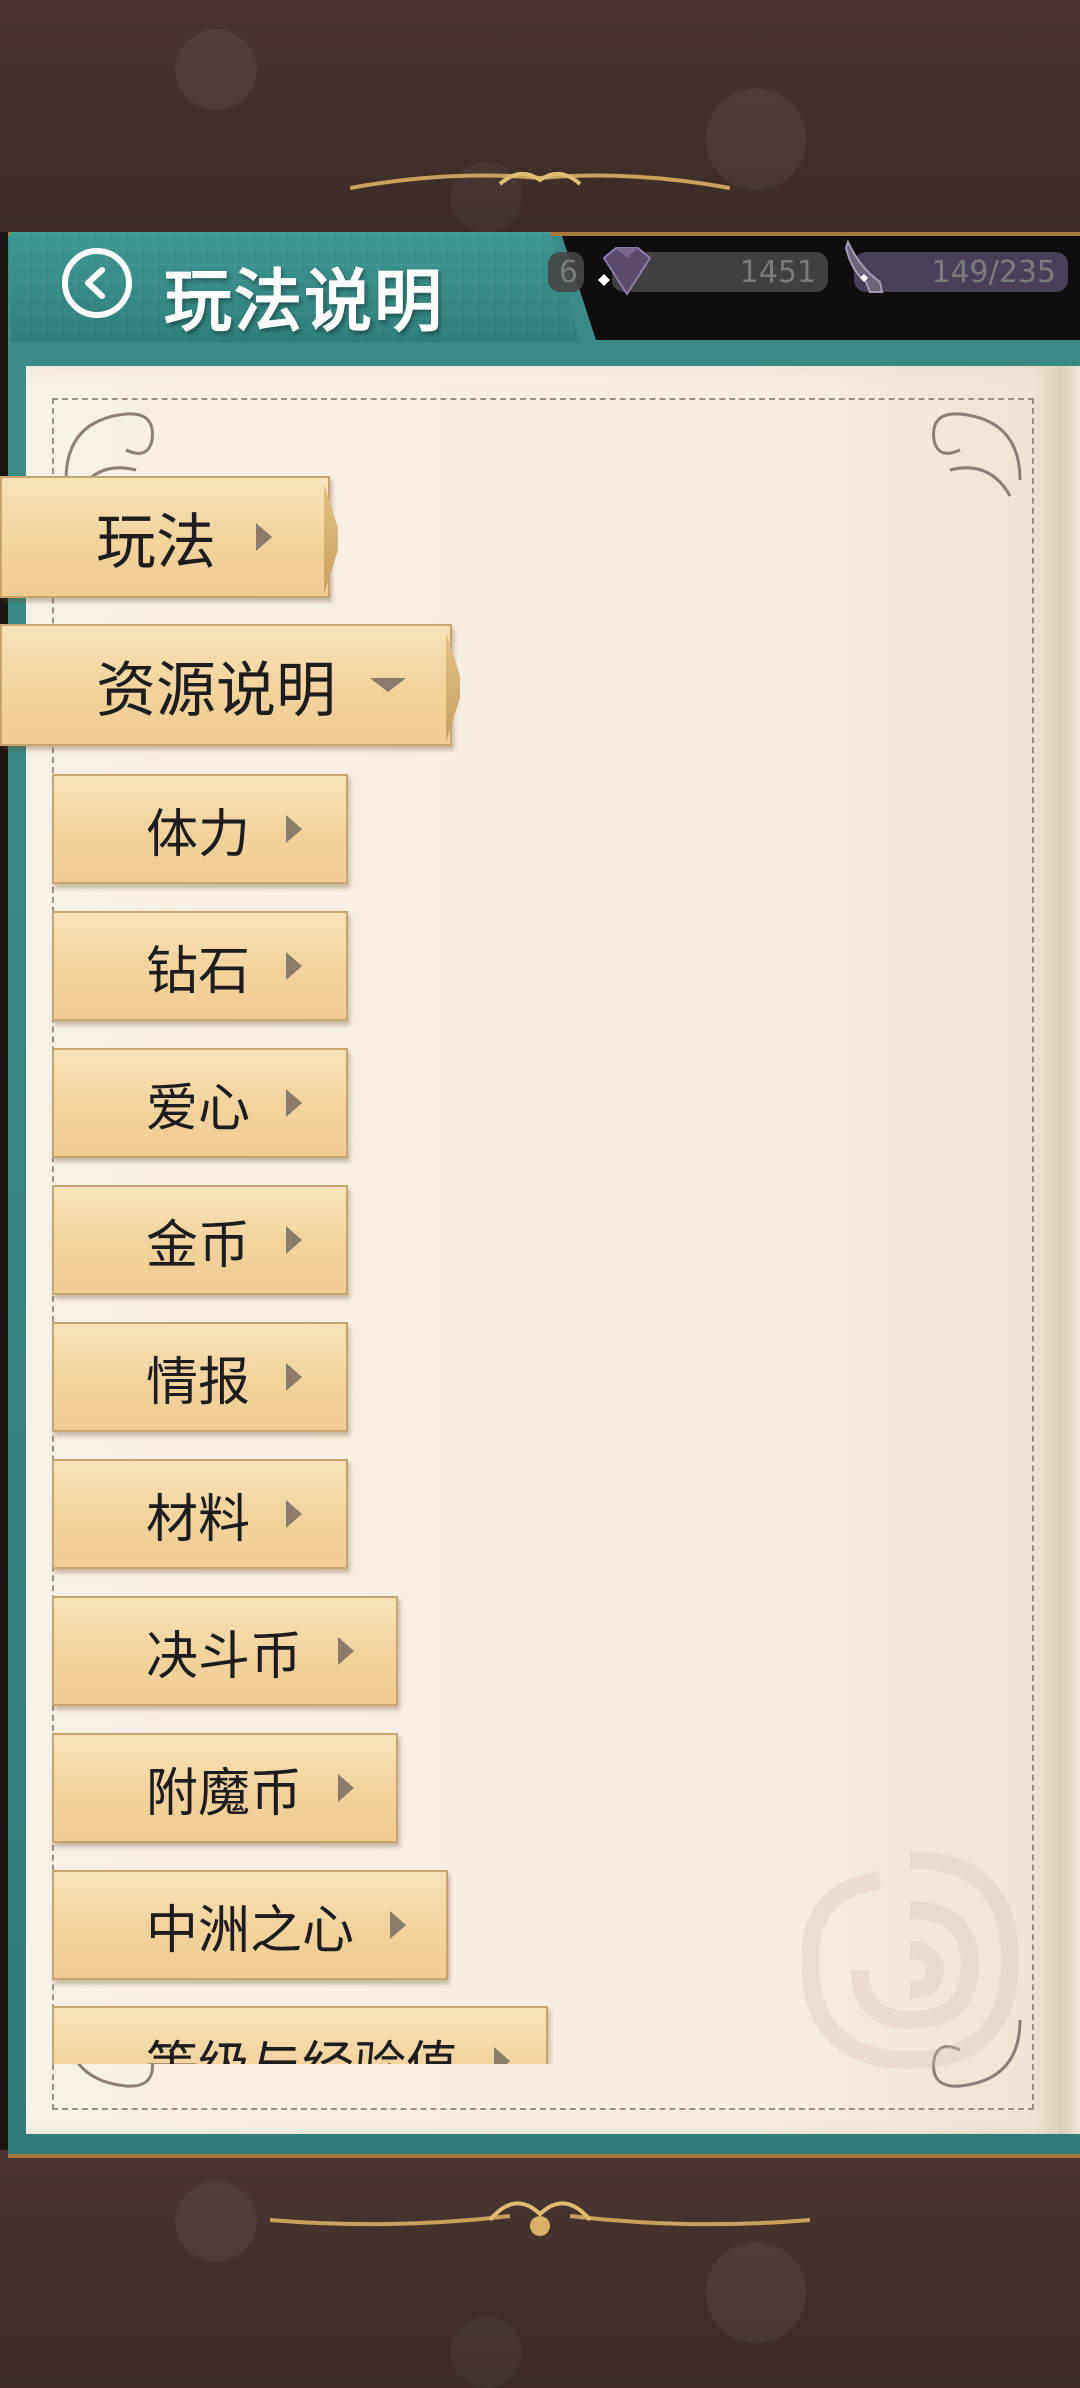 The height and width of the screenshot is (2388, 1080). I want to click on subtab-intel: 情报, so click(200, 1377).